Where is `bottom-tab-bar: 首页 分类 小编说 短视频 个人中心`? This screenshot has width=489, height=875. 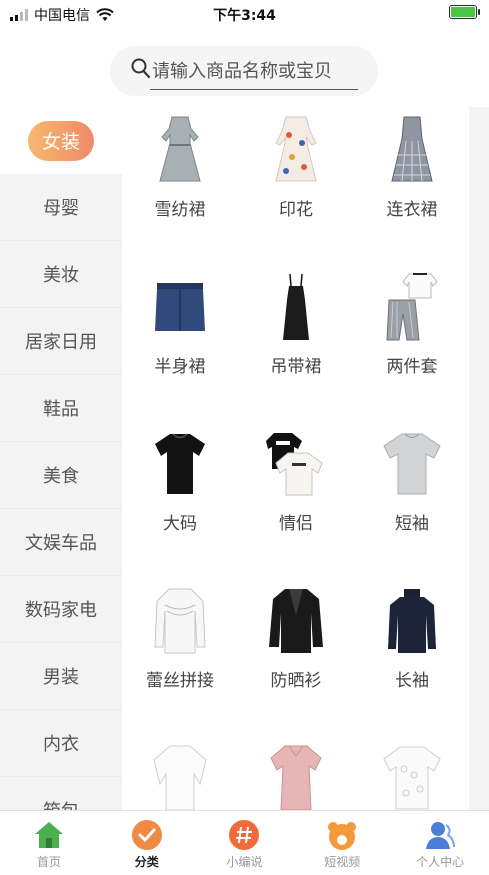
bottom-tab-bar: 首页 分类 小编说 短视频 个人中心 is located at coordinates (244, 842).